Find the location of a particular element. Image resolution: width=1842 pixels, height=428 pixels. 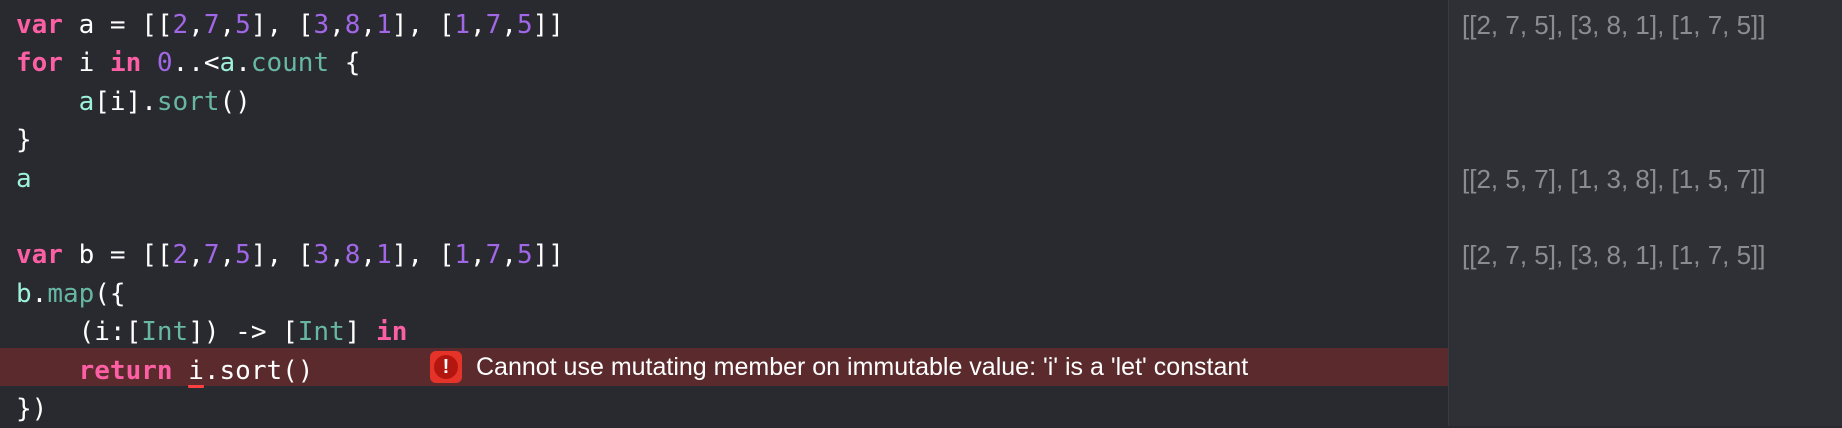

code-line: a[i].sort() is located at coordinates (133, 102).